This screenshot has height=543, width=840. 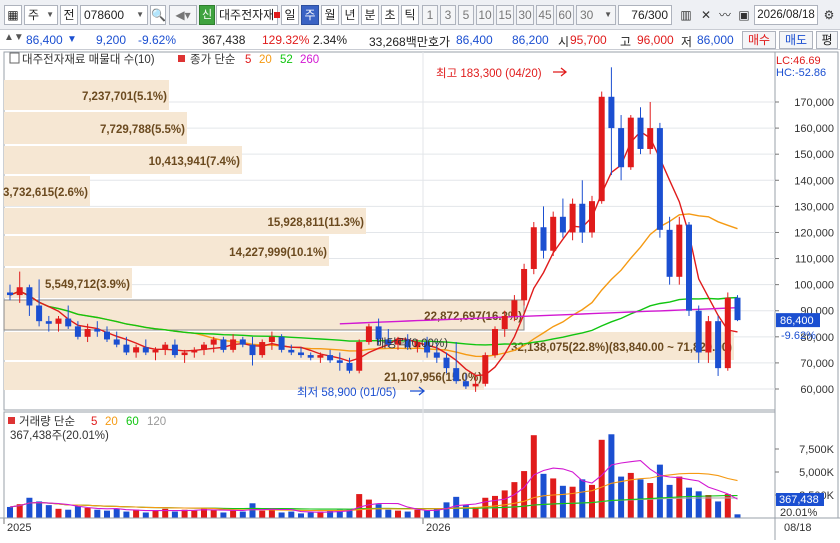 I want to click on hc-label: HC:-52.86, so click(x=801, y=73).